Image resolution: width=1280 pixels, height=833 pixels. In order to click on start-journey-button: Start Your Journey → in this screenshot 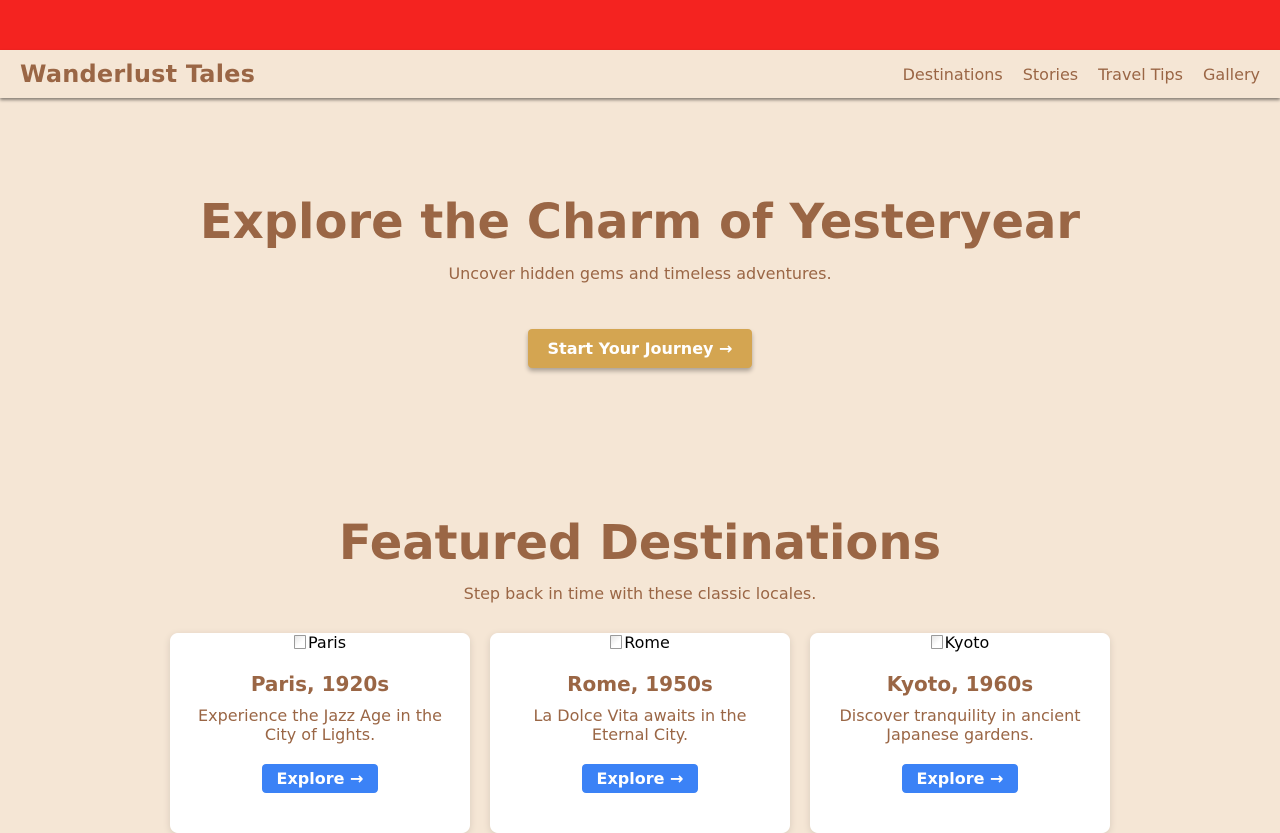, I will do `click(640, 348)`.